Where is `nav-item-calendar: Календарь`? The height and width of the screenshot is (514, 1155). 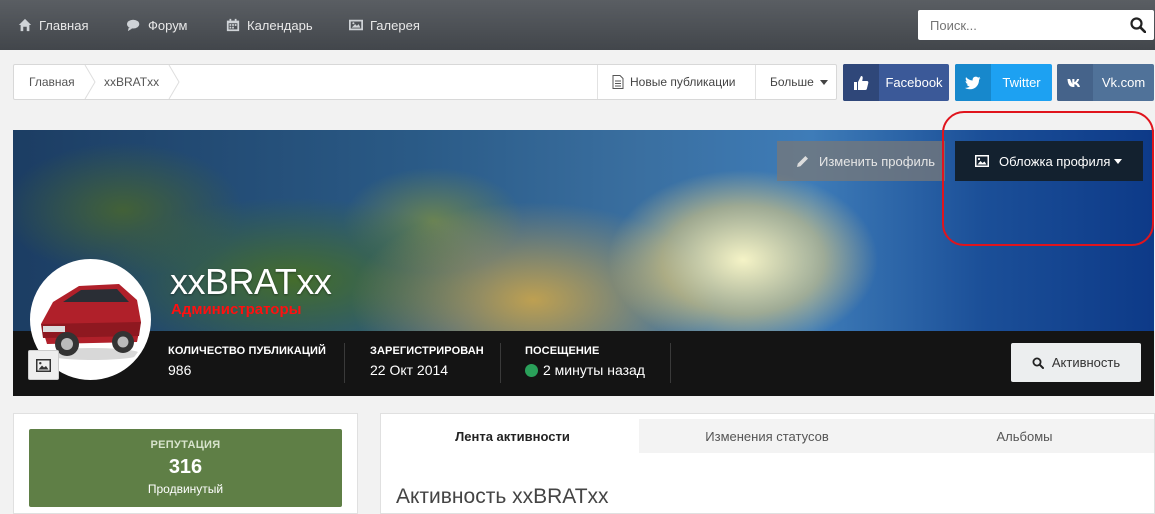 nav-item-calendar: Календарь is located at coordinates (269, 25).